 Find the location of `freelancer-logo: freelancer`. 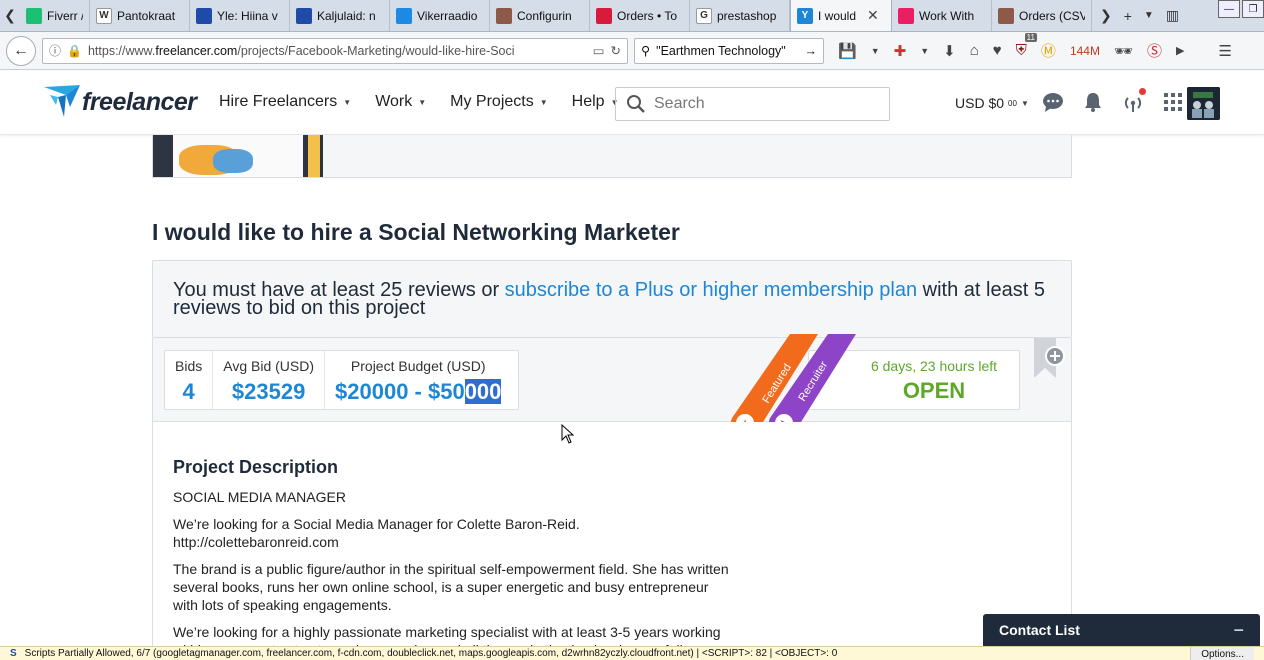

freelancer-logo: freelancer is located at coordinates (120, 102).